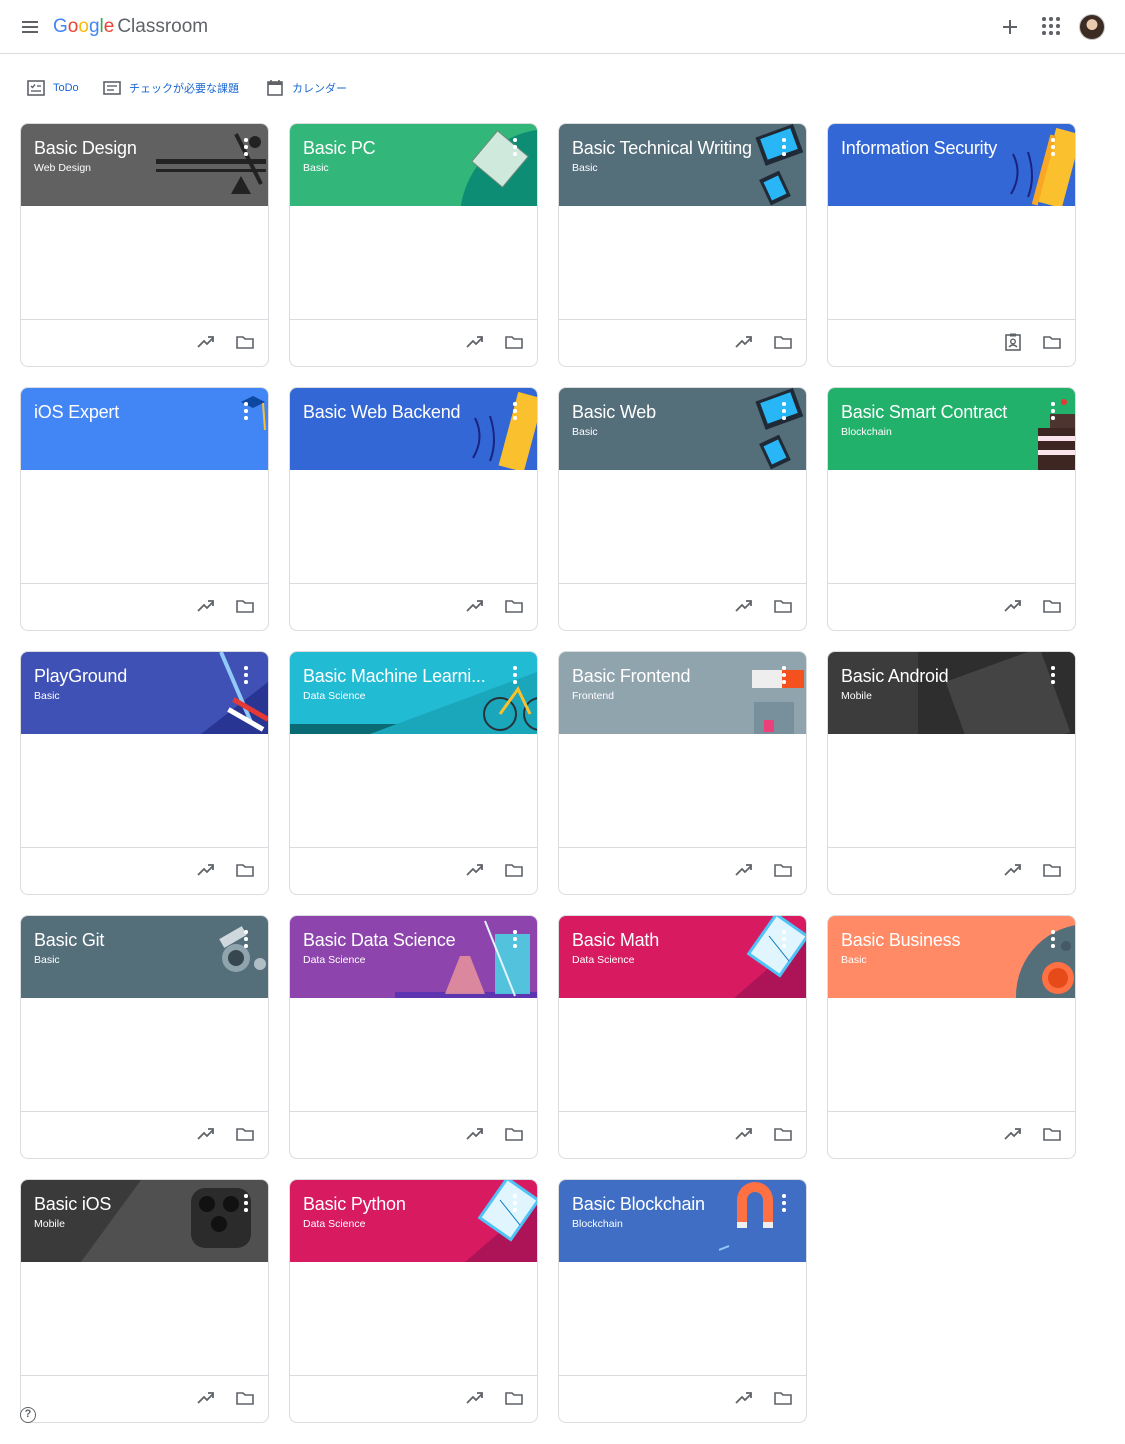 The width and height of the screenshot is (1125, 1444). Describe the element at coordinates (951, 1037) in the screenshot. I see `class-card: Basic Business Basic` at that location.